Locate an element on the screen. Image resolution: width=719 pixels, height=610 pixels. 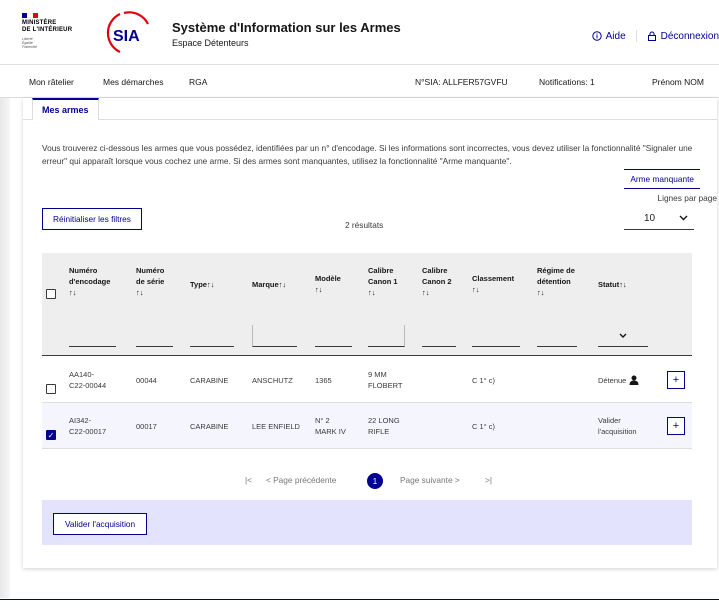
col-type: Type↑↓ is located at coordinates (202, 284).